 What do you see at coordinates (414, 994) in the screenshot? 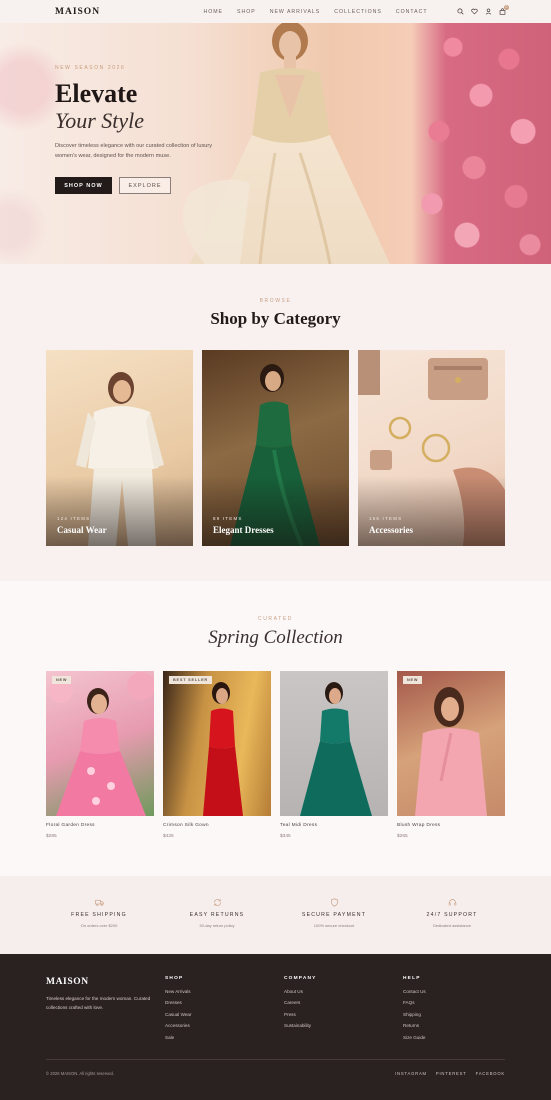
I see `footer-link-contact-us: Contact Us` at bounding box center [414, 994].